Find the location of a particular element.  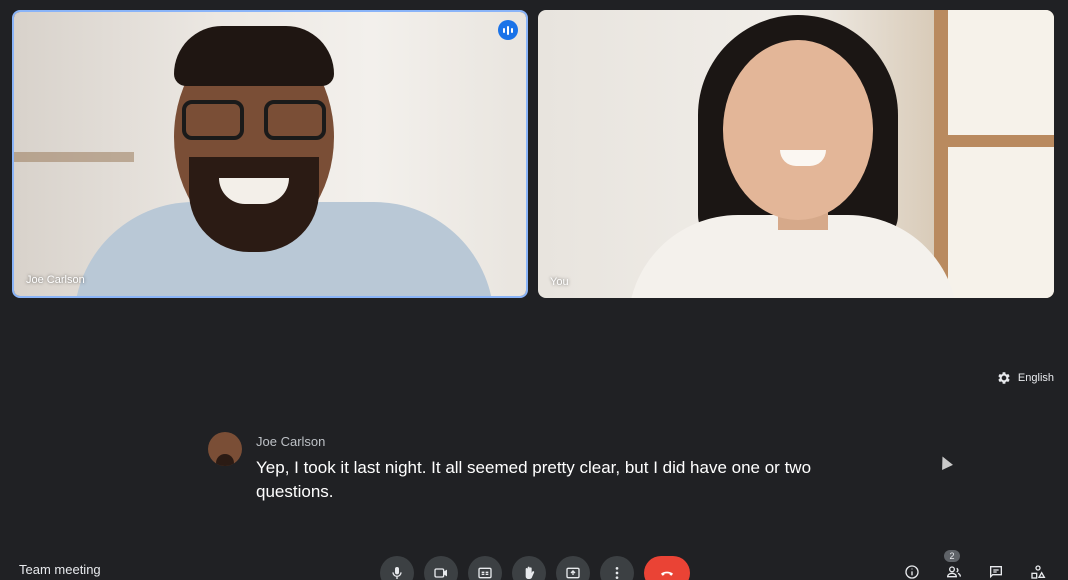

call-controls is located at coordinates (535, 568).